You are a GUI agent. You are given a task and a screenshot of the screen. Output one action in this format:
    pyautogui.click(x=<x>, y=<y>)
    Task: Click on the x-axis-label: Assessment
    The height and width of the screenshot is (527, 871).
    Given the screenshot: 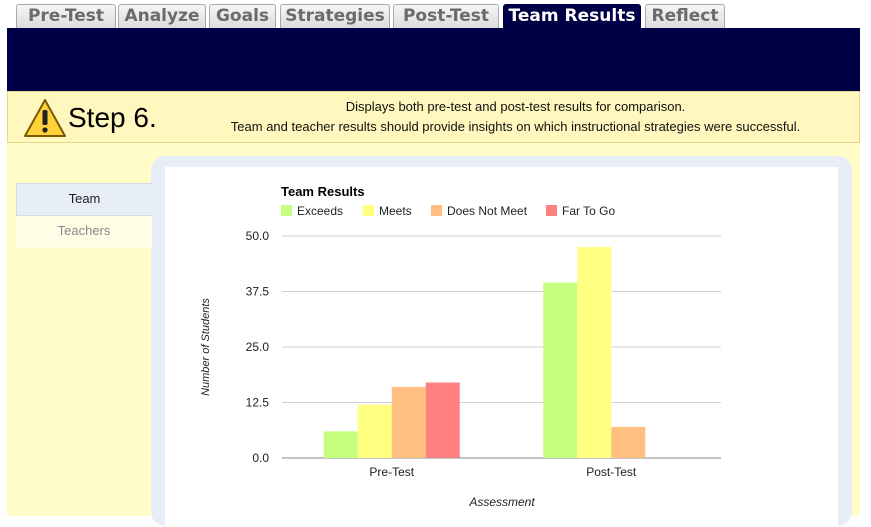 What is the action you would take?
    pyautogui.click(x=501, y=502)
    